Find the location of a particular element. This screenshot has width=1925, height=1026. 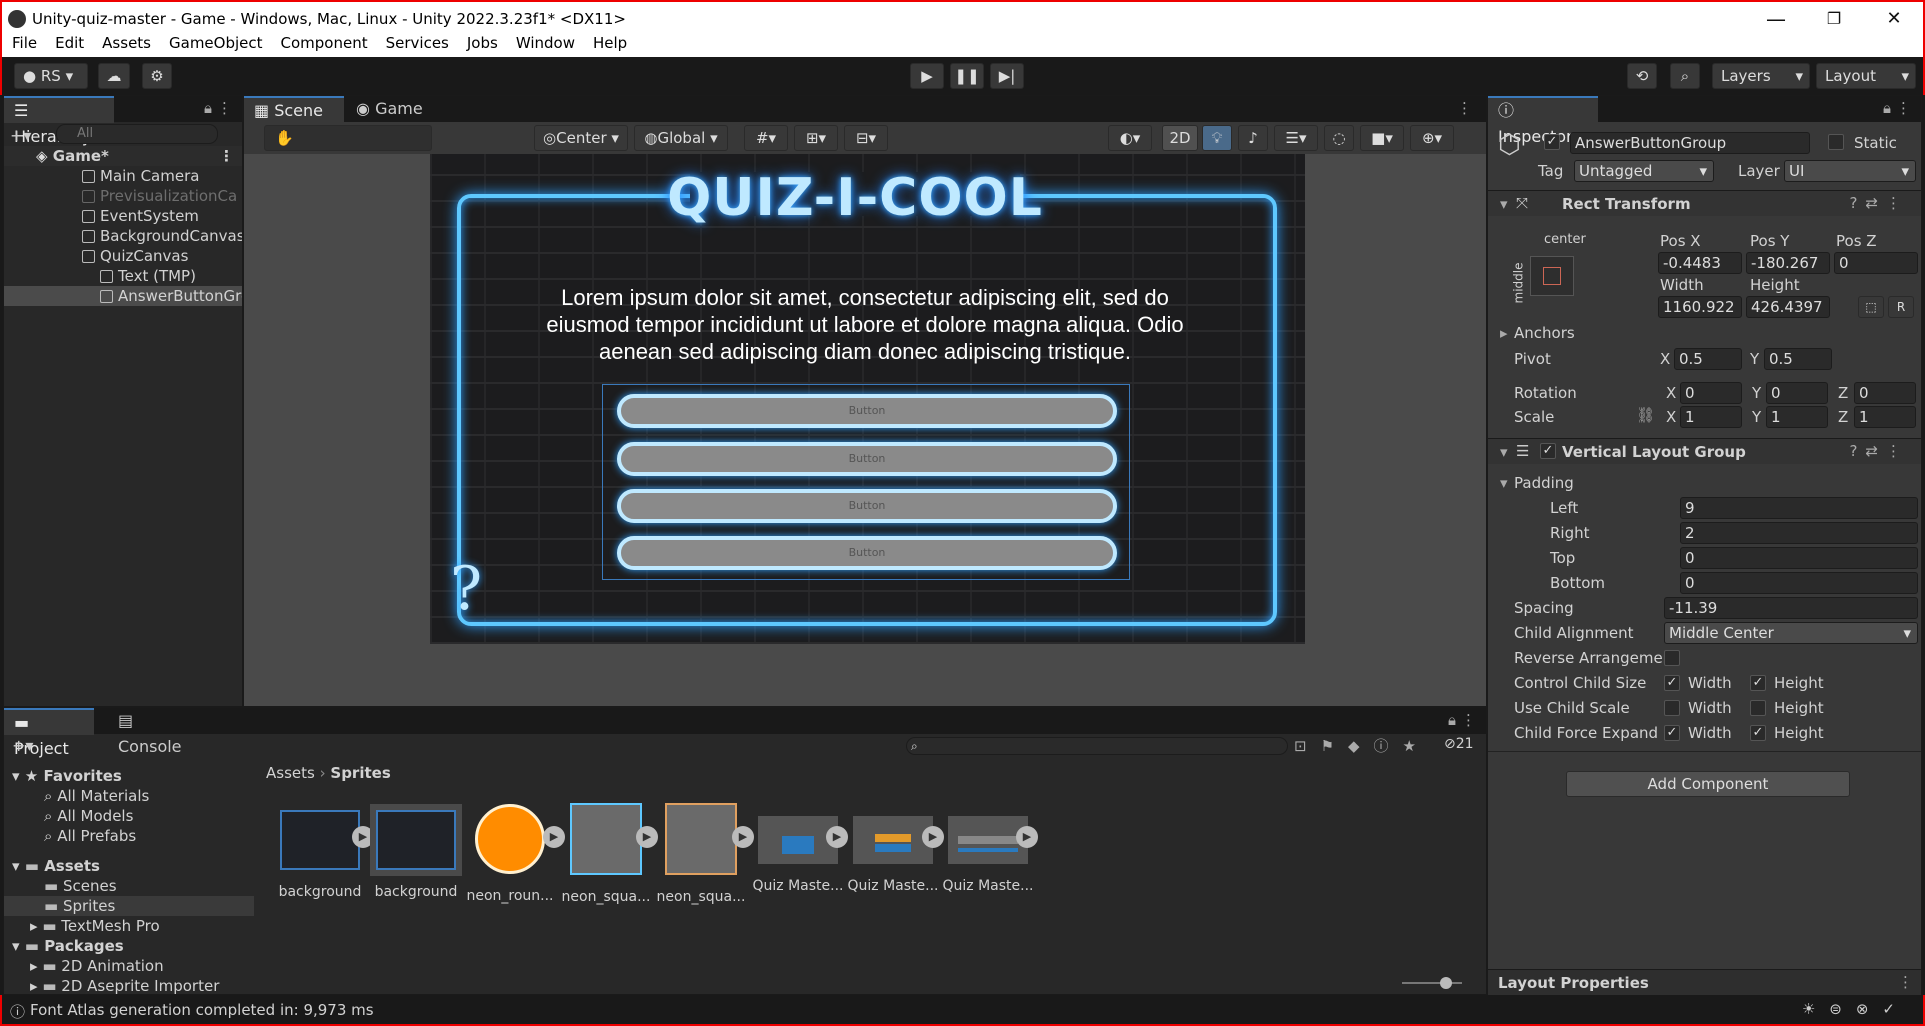

audio-icon: ♪ is located at coordinates (1253, 138).